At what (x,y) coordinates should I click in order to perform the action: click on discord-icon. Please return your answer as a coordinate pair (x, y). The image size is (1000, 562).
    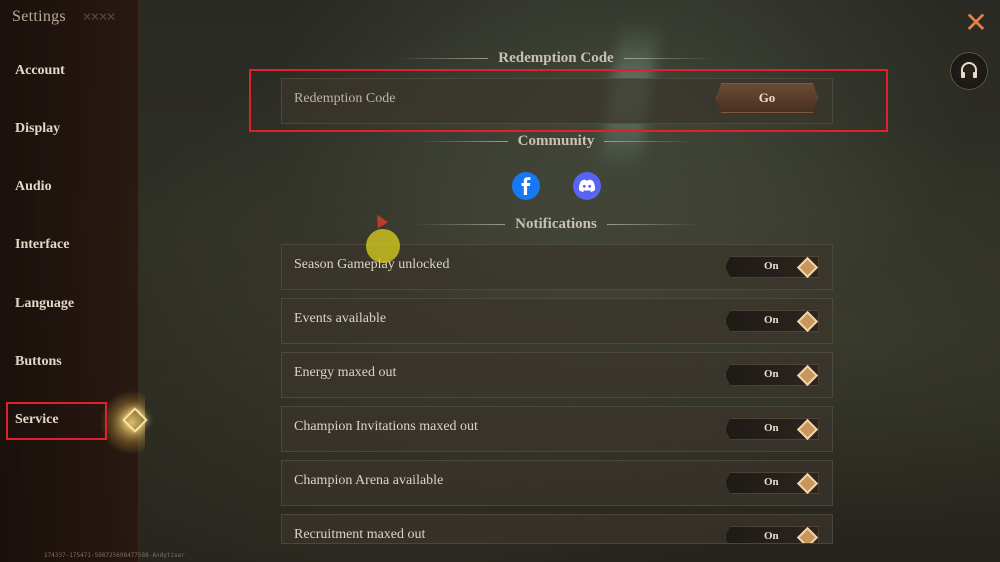
    Looking at the image, I should click on (587, 185).